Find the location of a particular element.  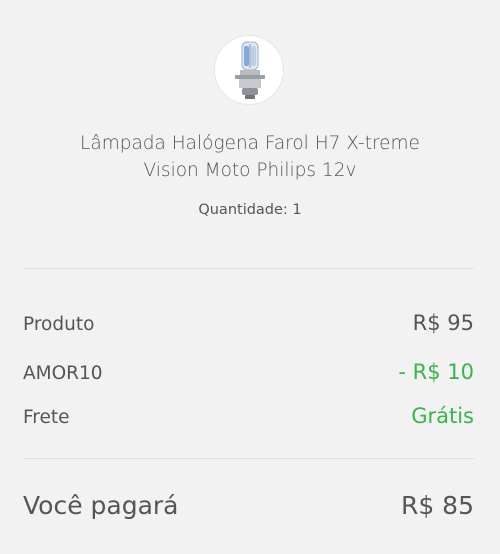

quantity-label: Quantidade: 1 is located at coordinates (250, 210).